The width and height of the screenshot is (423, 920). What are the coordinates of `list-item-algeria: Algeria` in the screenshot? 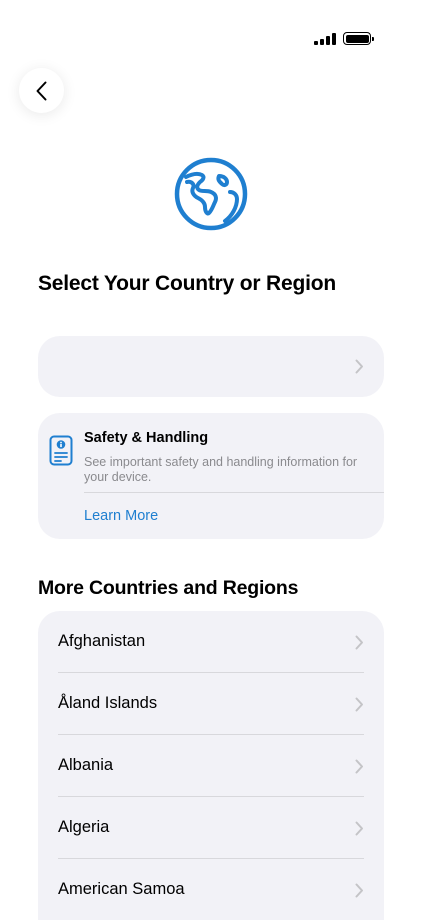 It's located at (211, 828).